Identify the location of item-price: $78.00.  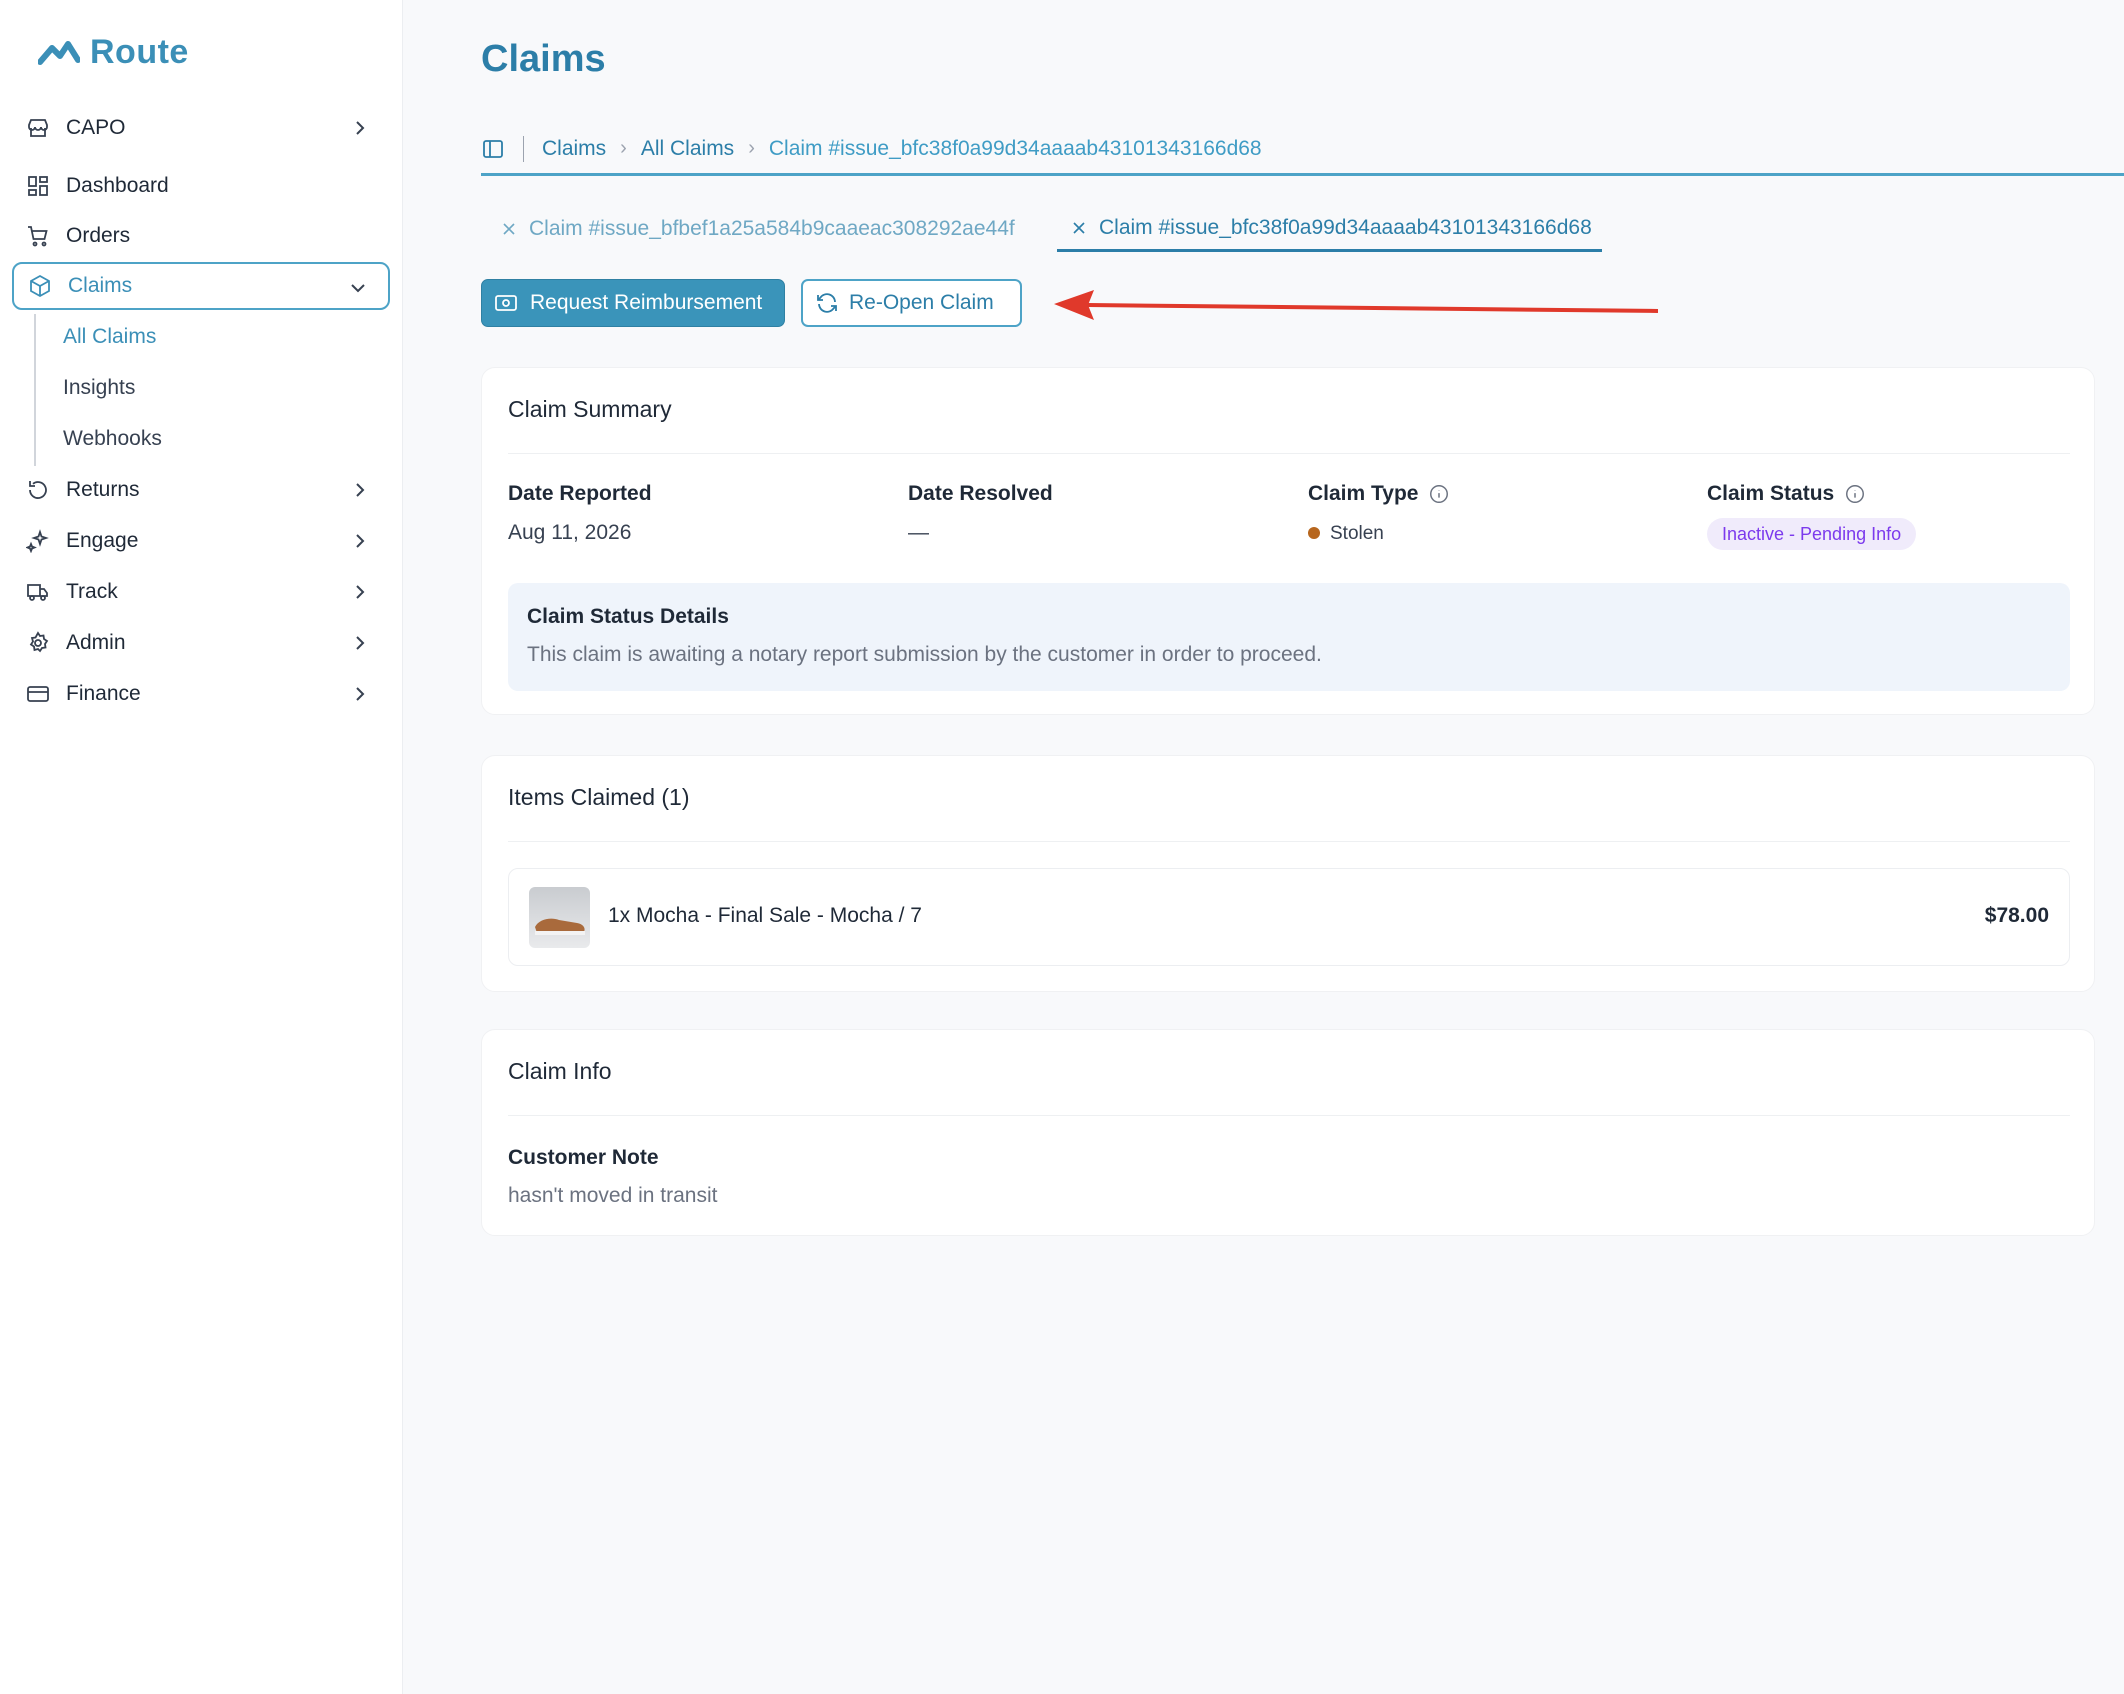
(2016, 915).